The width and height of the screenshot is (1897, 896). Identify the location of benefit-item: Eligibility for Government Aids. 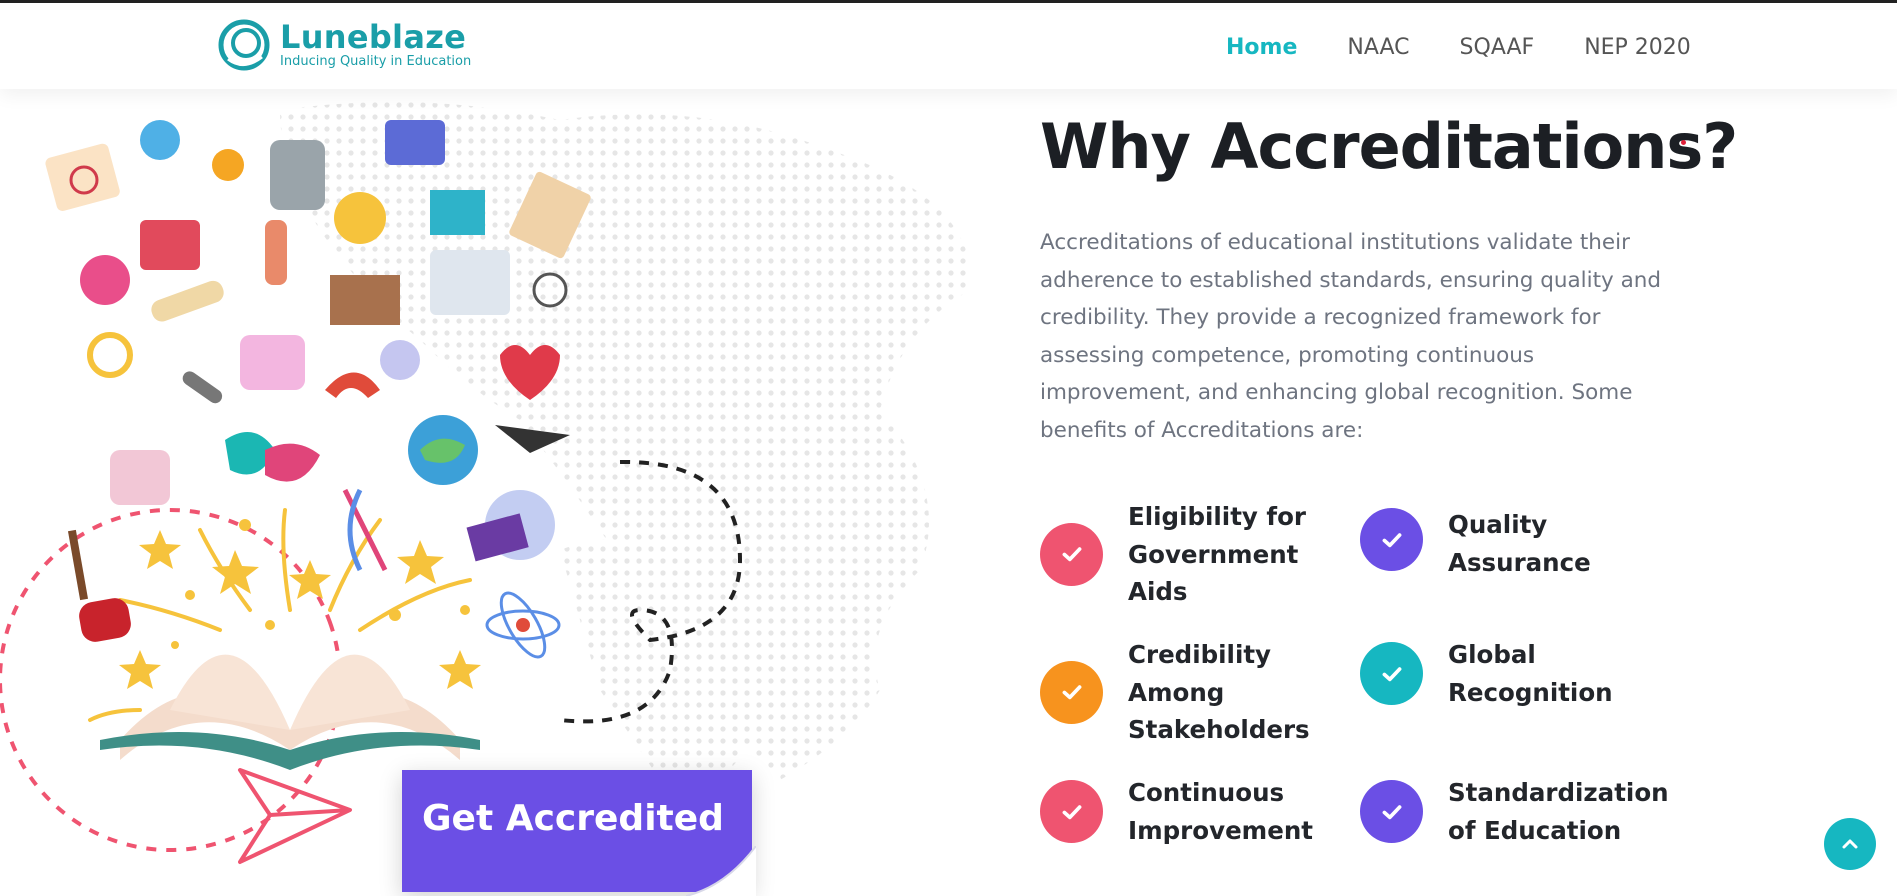
(1180, 554).